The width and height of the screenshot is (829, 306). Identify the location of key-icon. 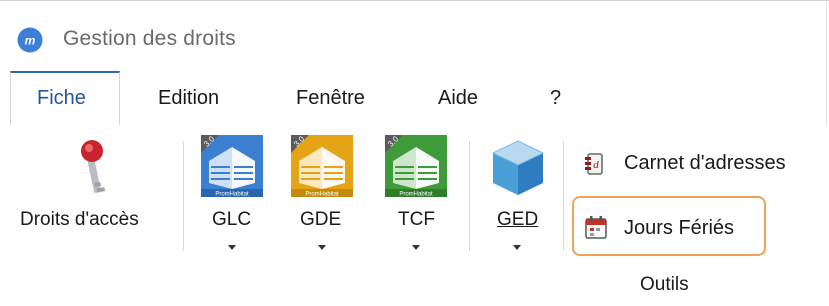
(93, 166).